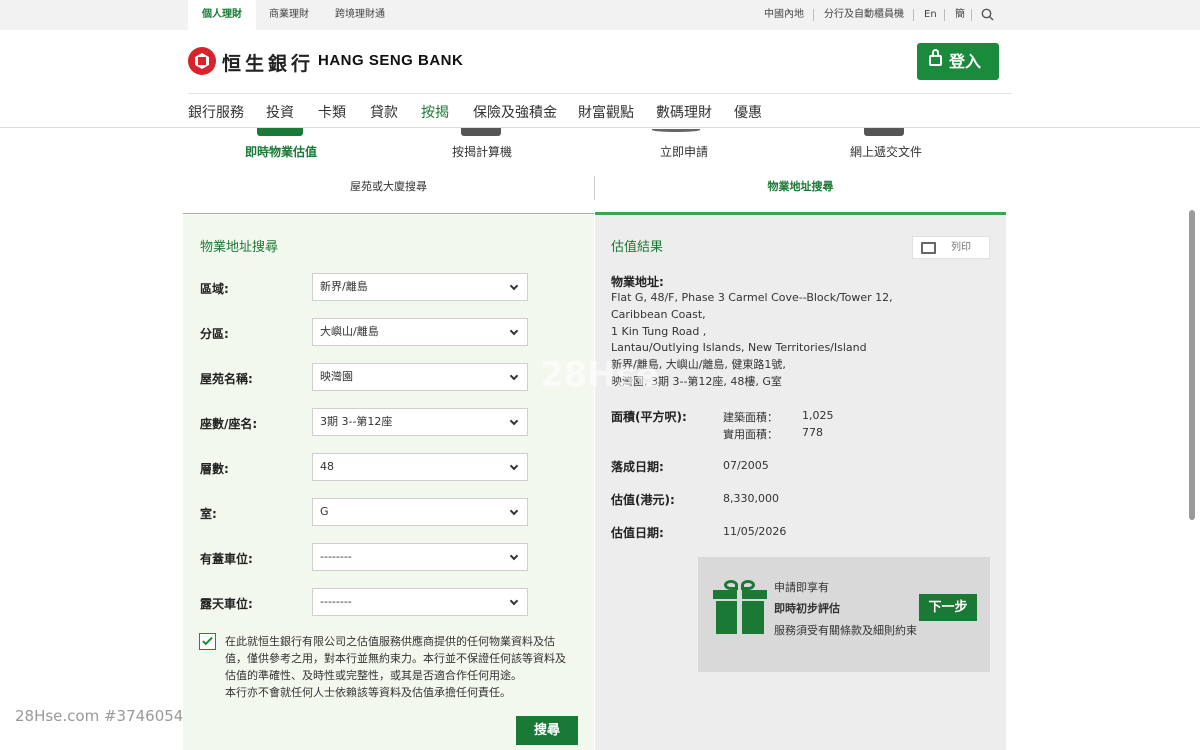  I want to click on search-form-title: 物業地址搜尋, so click(239, 247).